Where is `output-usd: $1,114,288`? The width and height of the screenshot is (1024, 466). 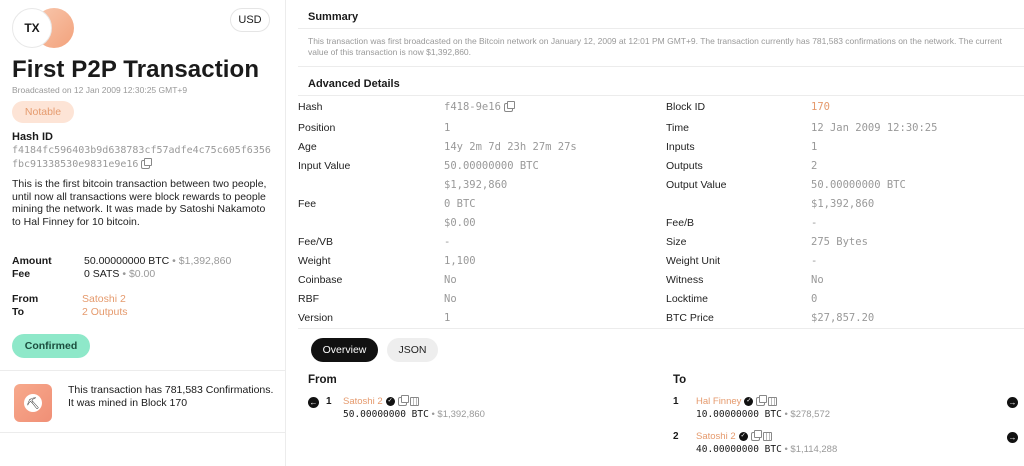
output-usd: $1,114,288 is located at coordinates (814, 449).